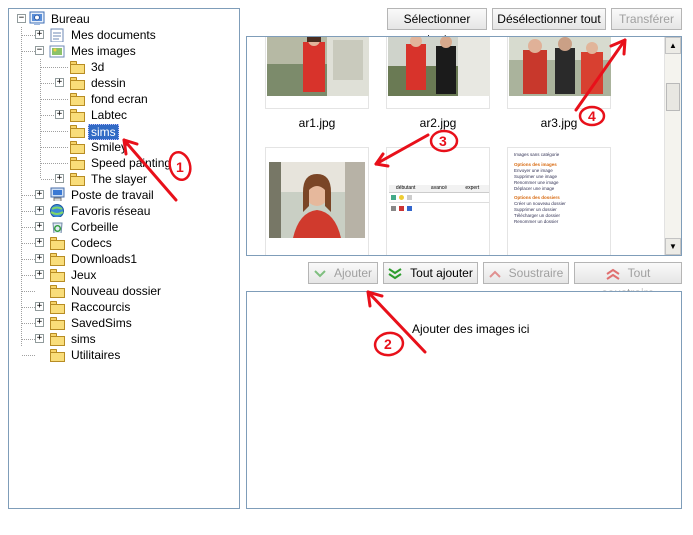 The height and width of the screenshot is (535, 693). Describe the element at coordinates (534, 188) in the screenshot. I see `preview-item: Déplacer une image` at that location.